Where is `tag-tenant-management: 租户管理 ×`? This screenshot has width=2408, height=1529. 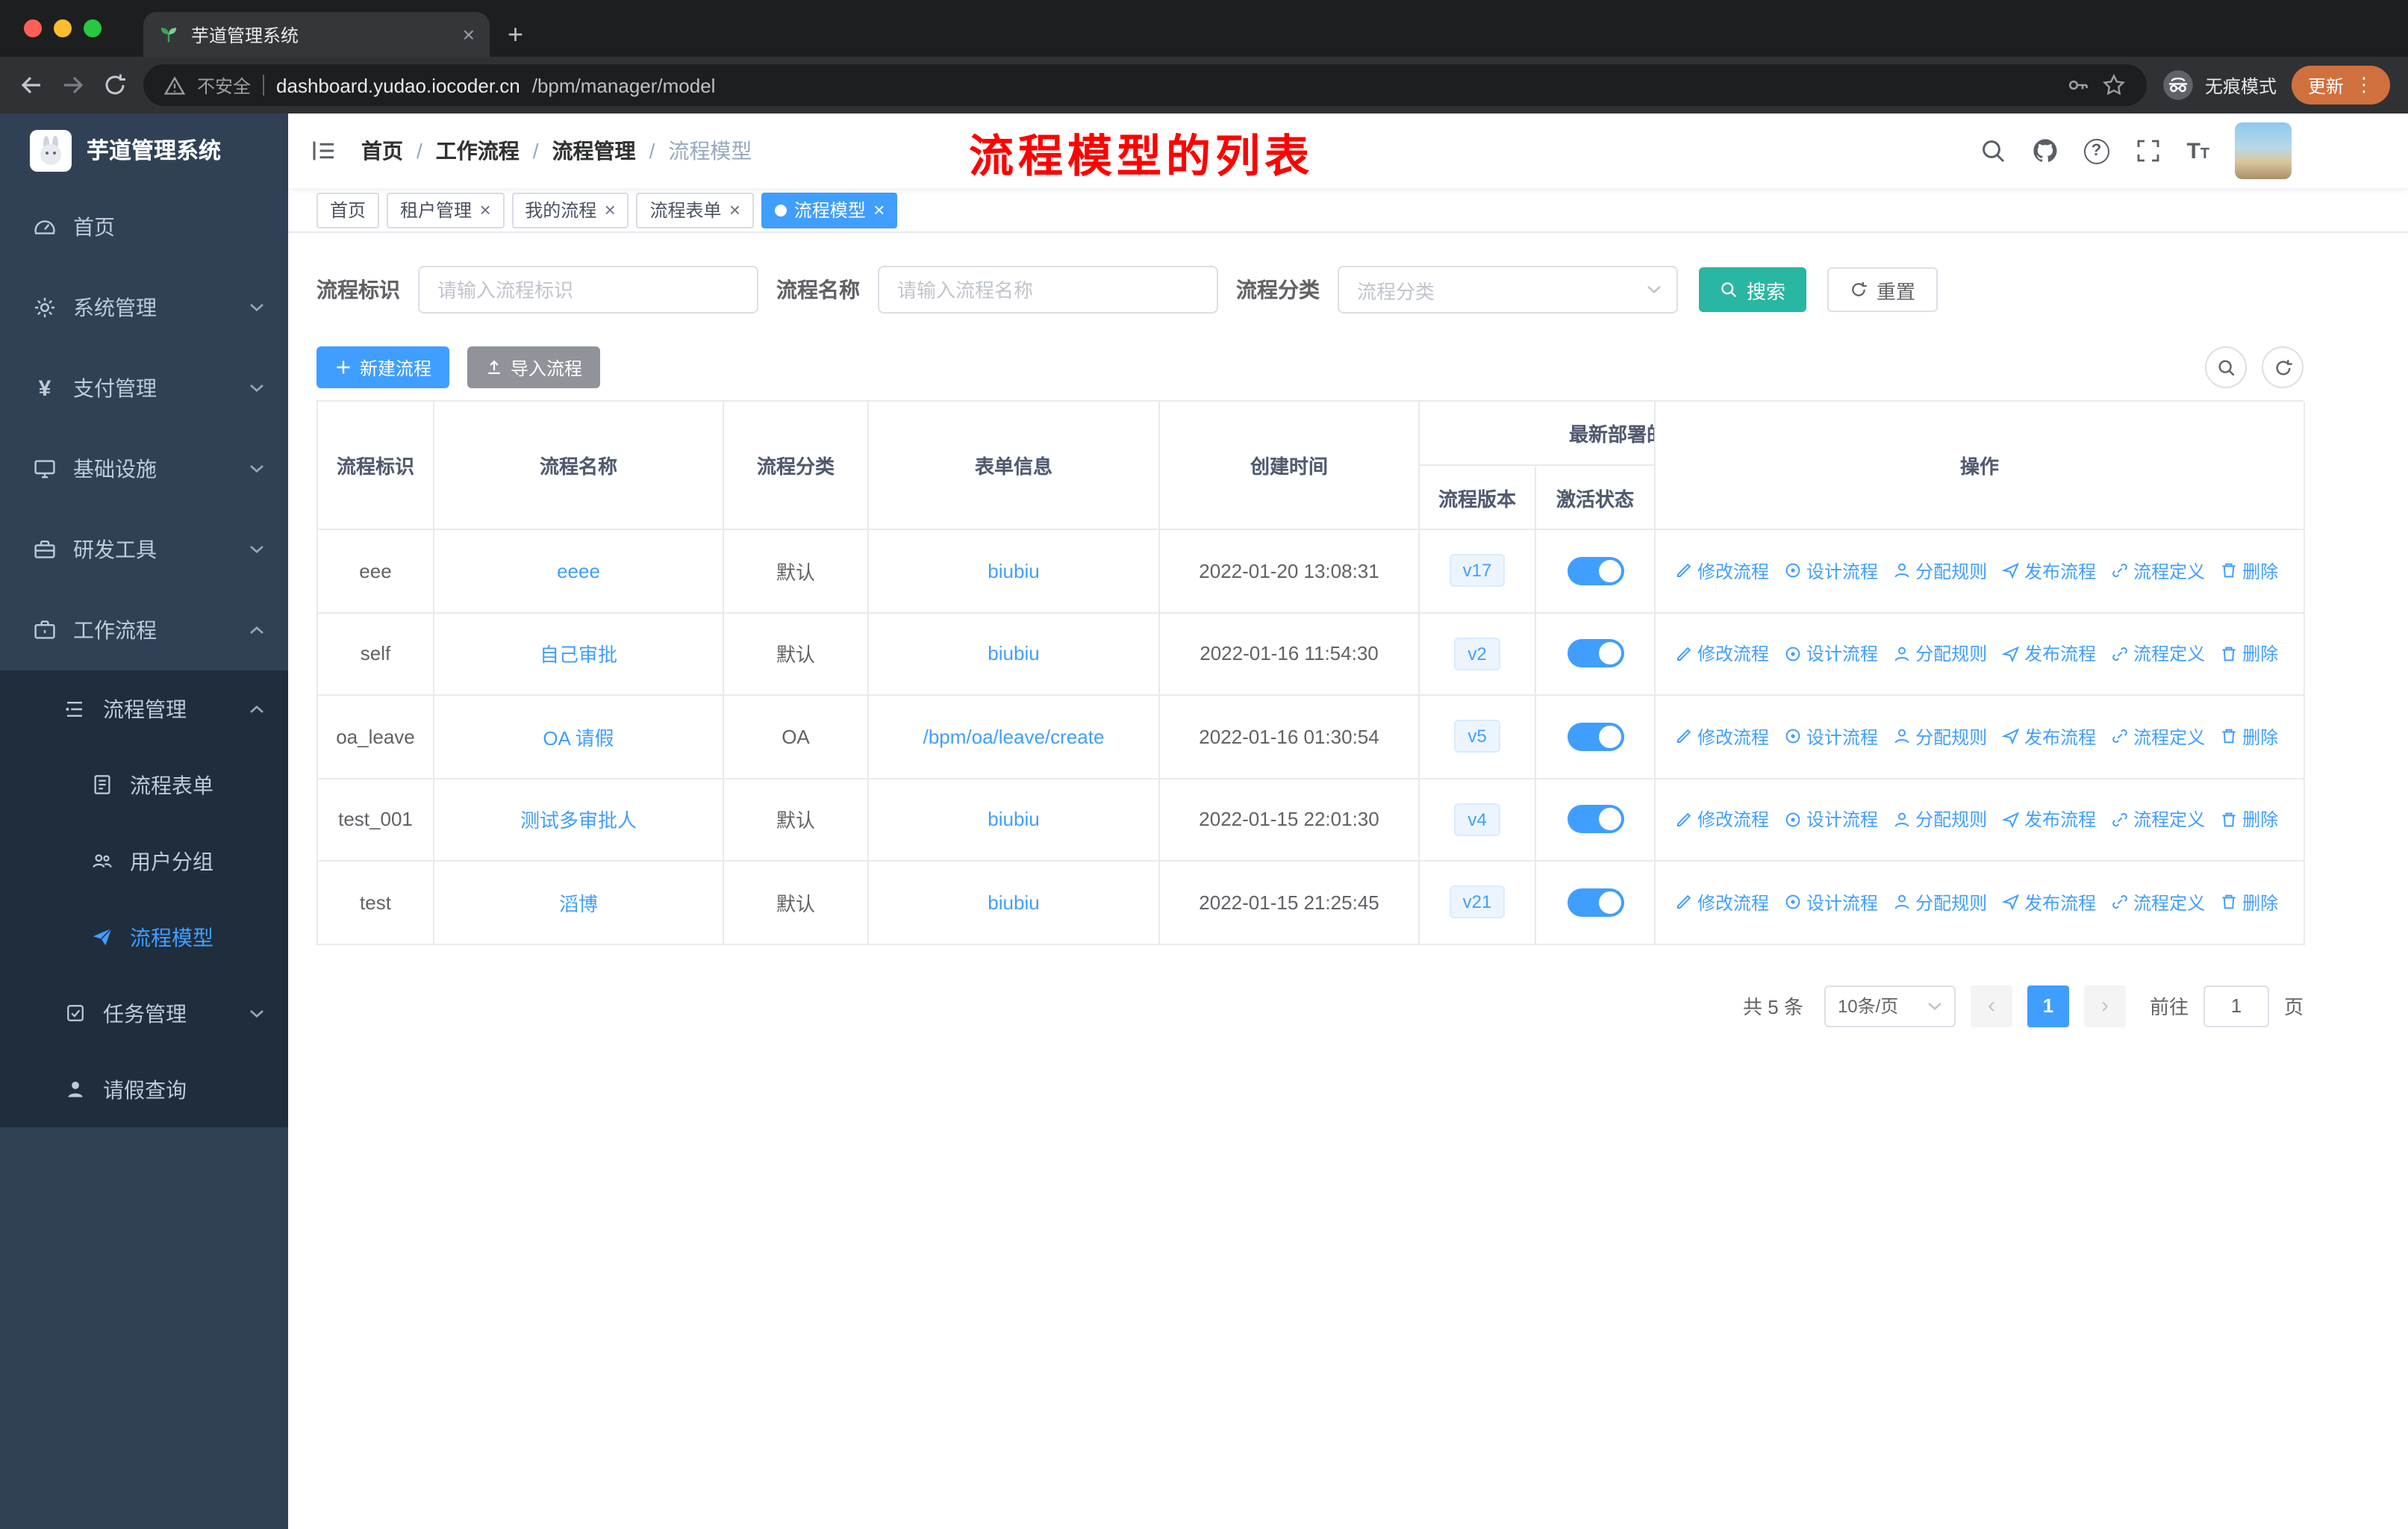 tag-tenant-management: 租户管理 × is located at coordinates (446, 210).